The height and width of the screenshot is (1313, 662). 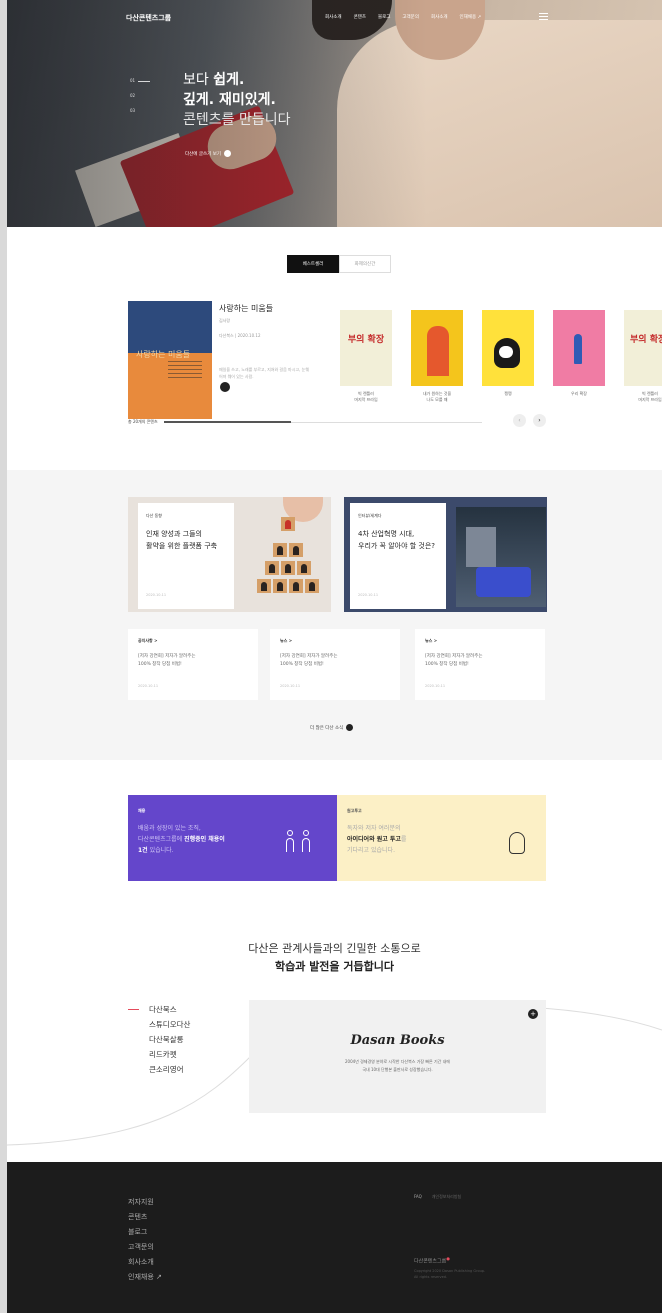 I want to click on carousel-prev-button: ‹, so click(x=519, y=420).